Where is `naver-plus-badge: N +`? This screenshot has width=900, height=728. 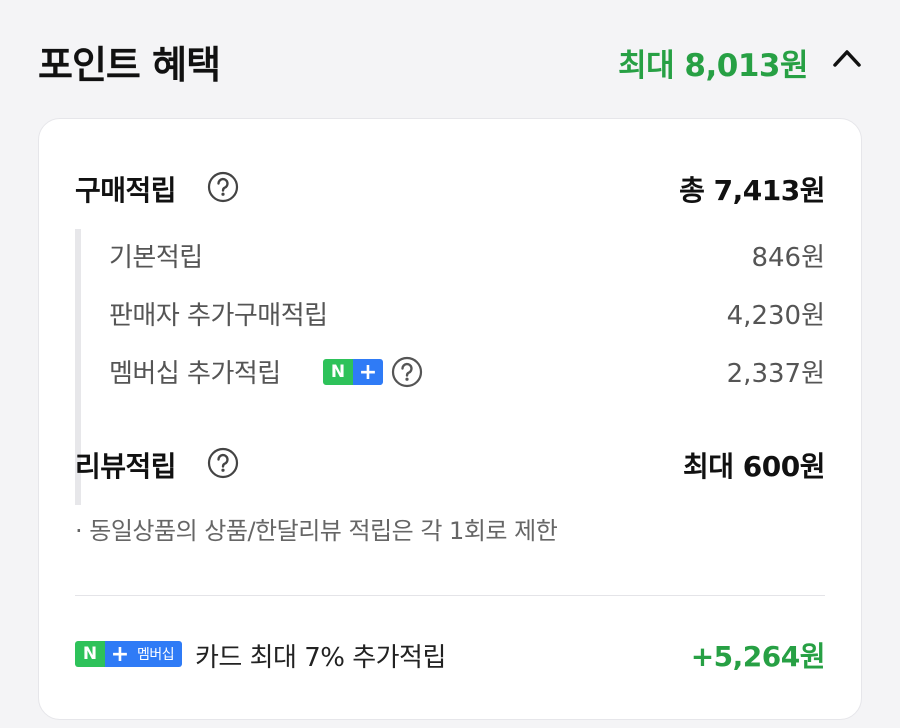 naver-plus-badge: N + is located at coordinates (353, 372).